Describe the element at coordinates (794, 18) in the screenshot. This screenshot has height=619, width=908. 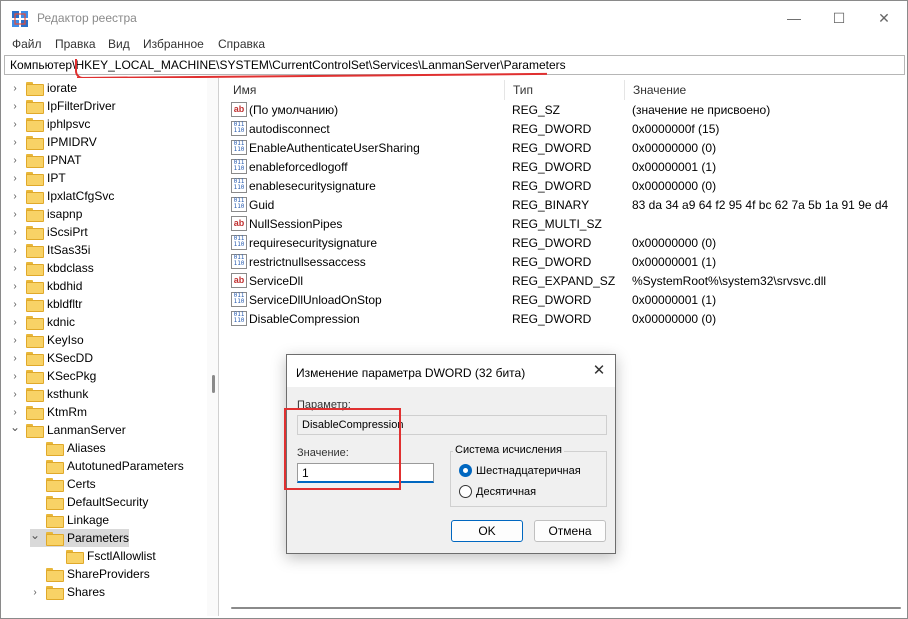
I see `minimize-button: —` at that location.